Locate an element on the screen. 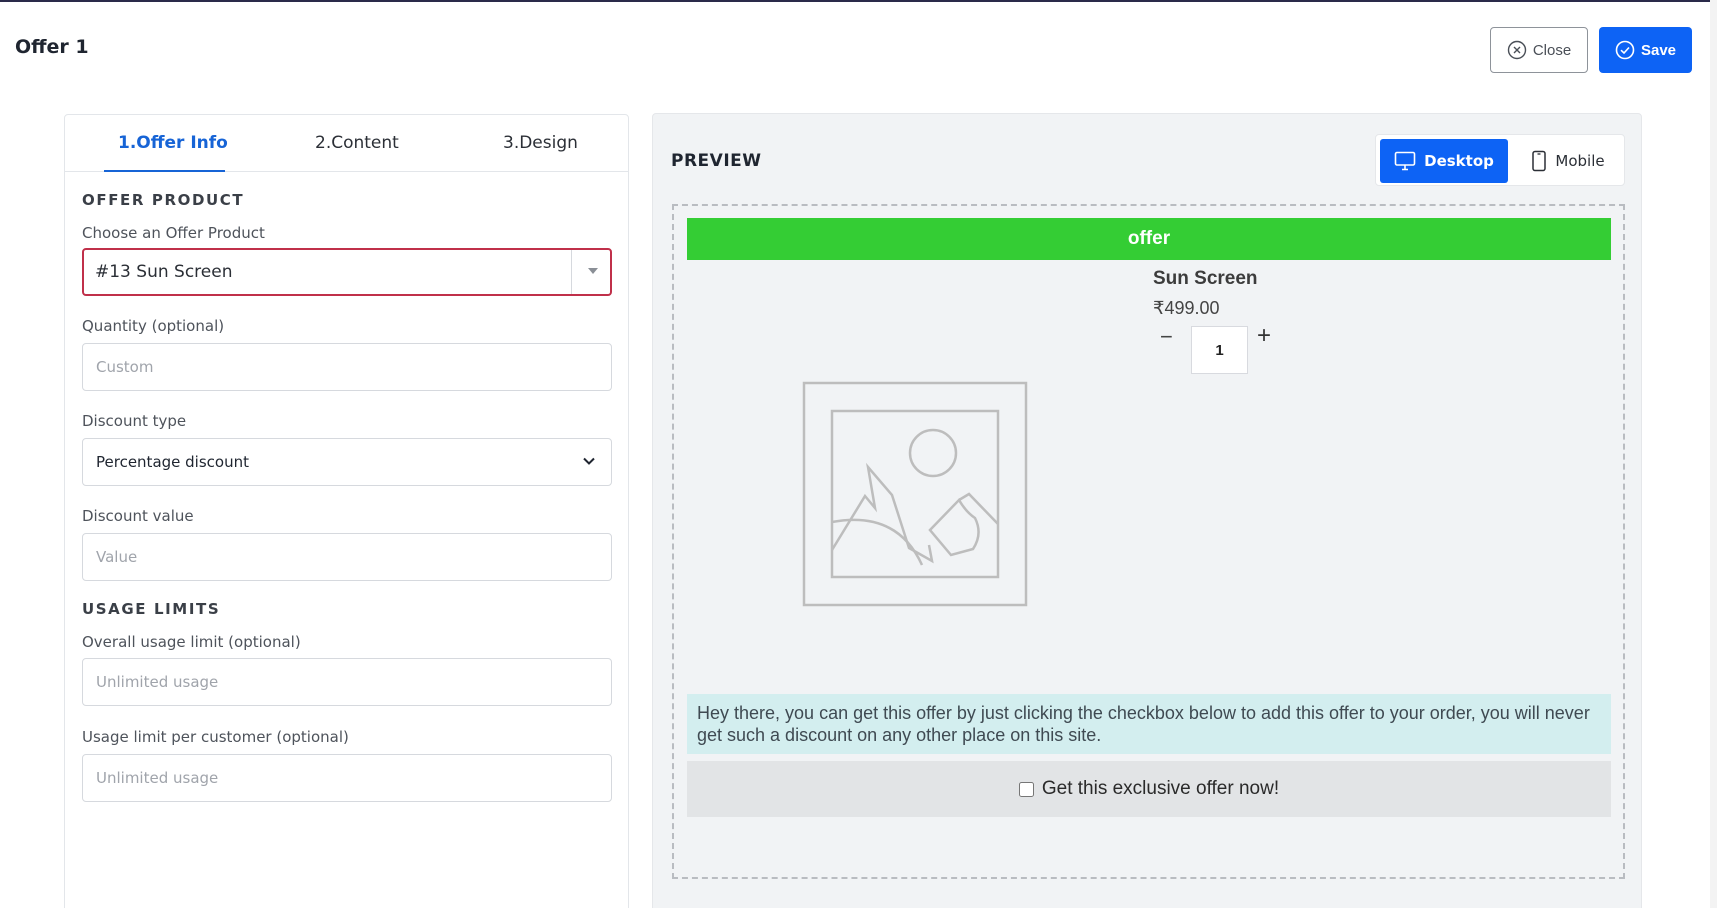  quantity-input: Custom is located at coordinates (347, 367).